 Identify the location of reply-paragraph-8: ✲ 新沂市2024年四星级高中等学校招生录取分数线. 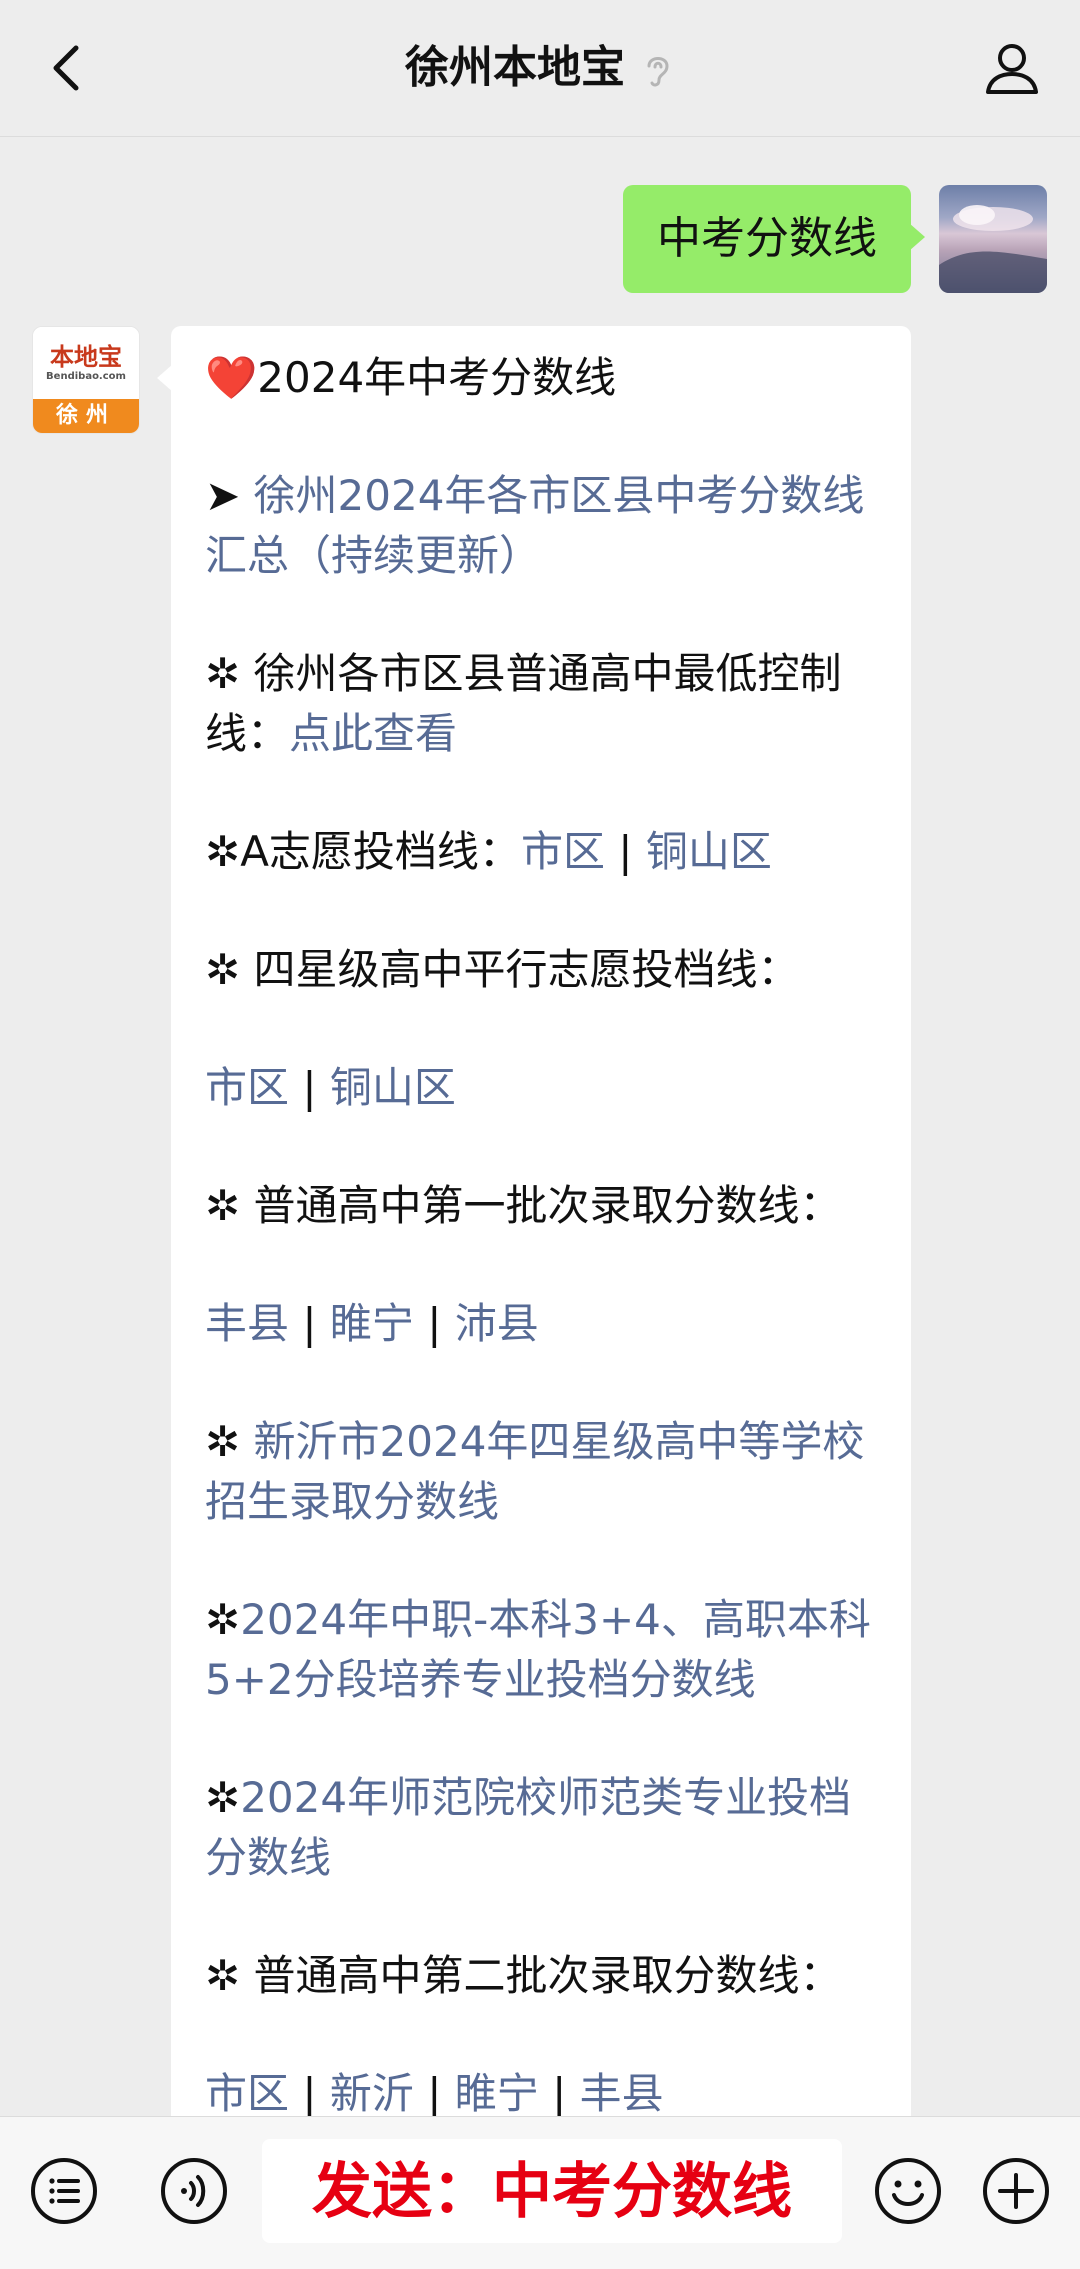
(541, 1472).